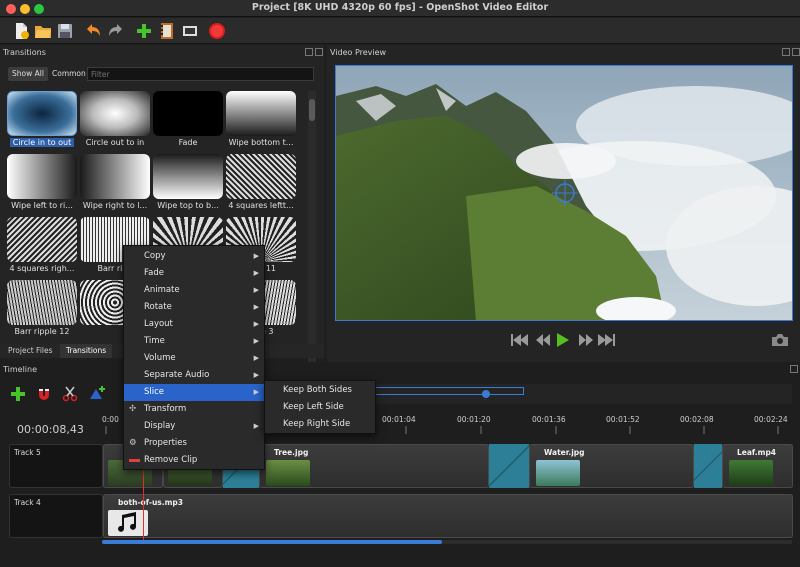 This screenshot has width=800, height=567. Describe the element at coordinates (43, 31) in the screenshot. I see `open-project-icon` at that location.